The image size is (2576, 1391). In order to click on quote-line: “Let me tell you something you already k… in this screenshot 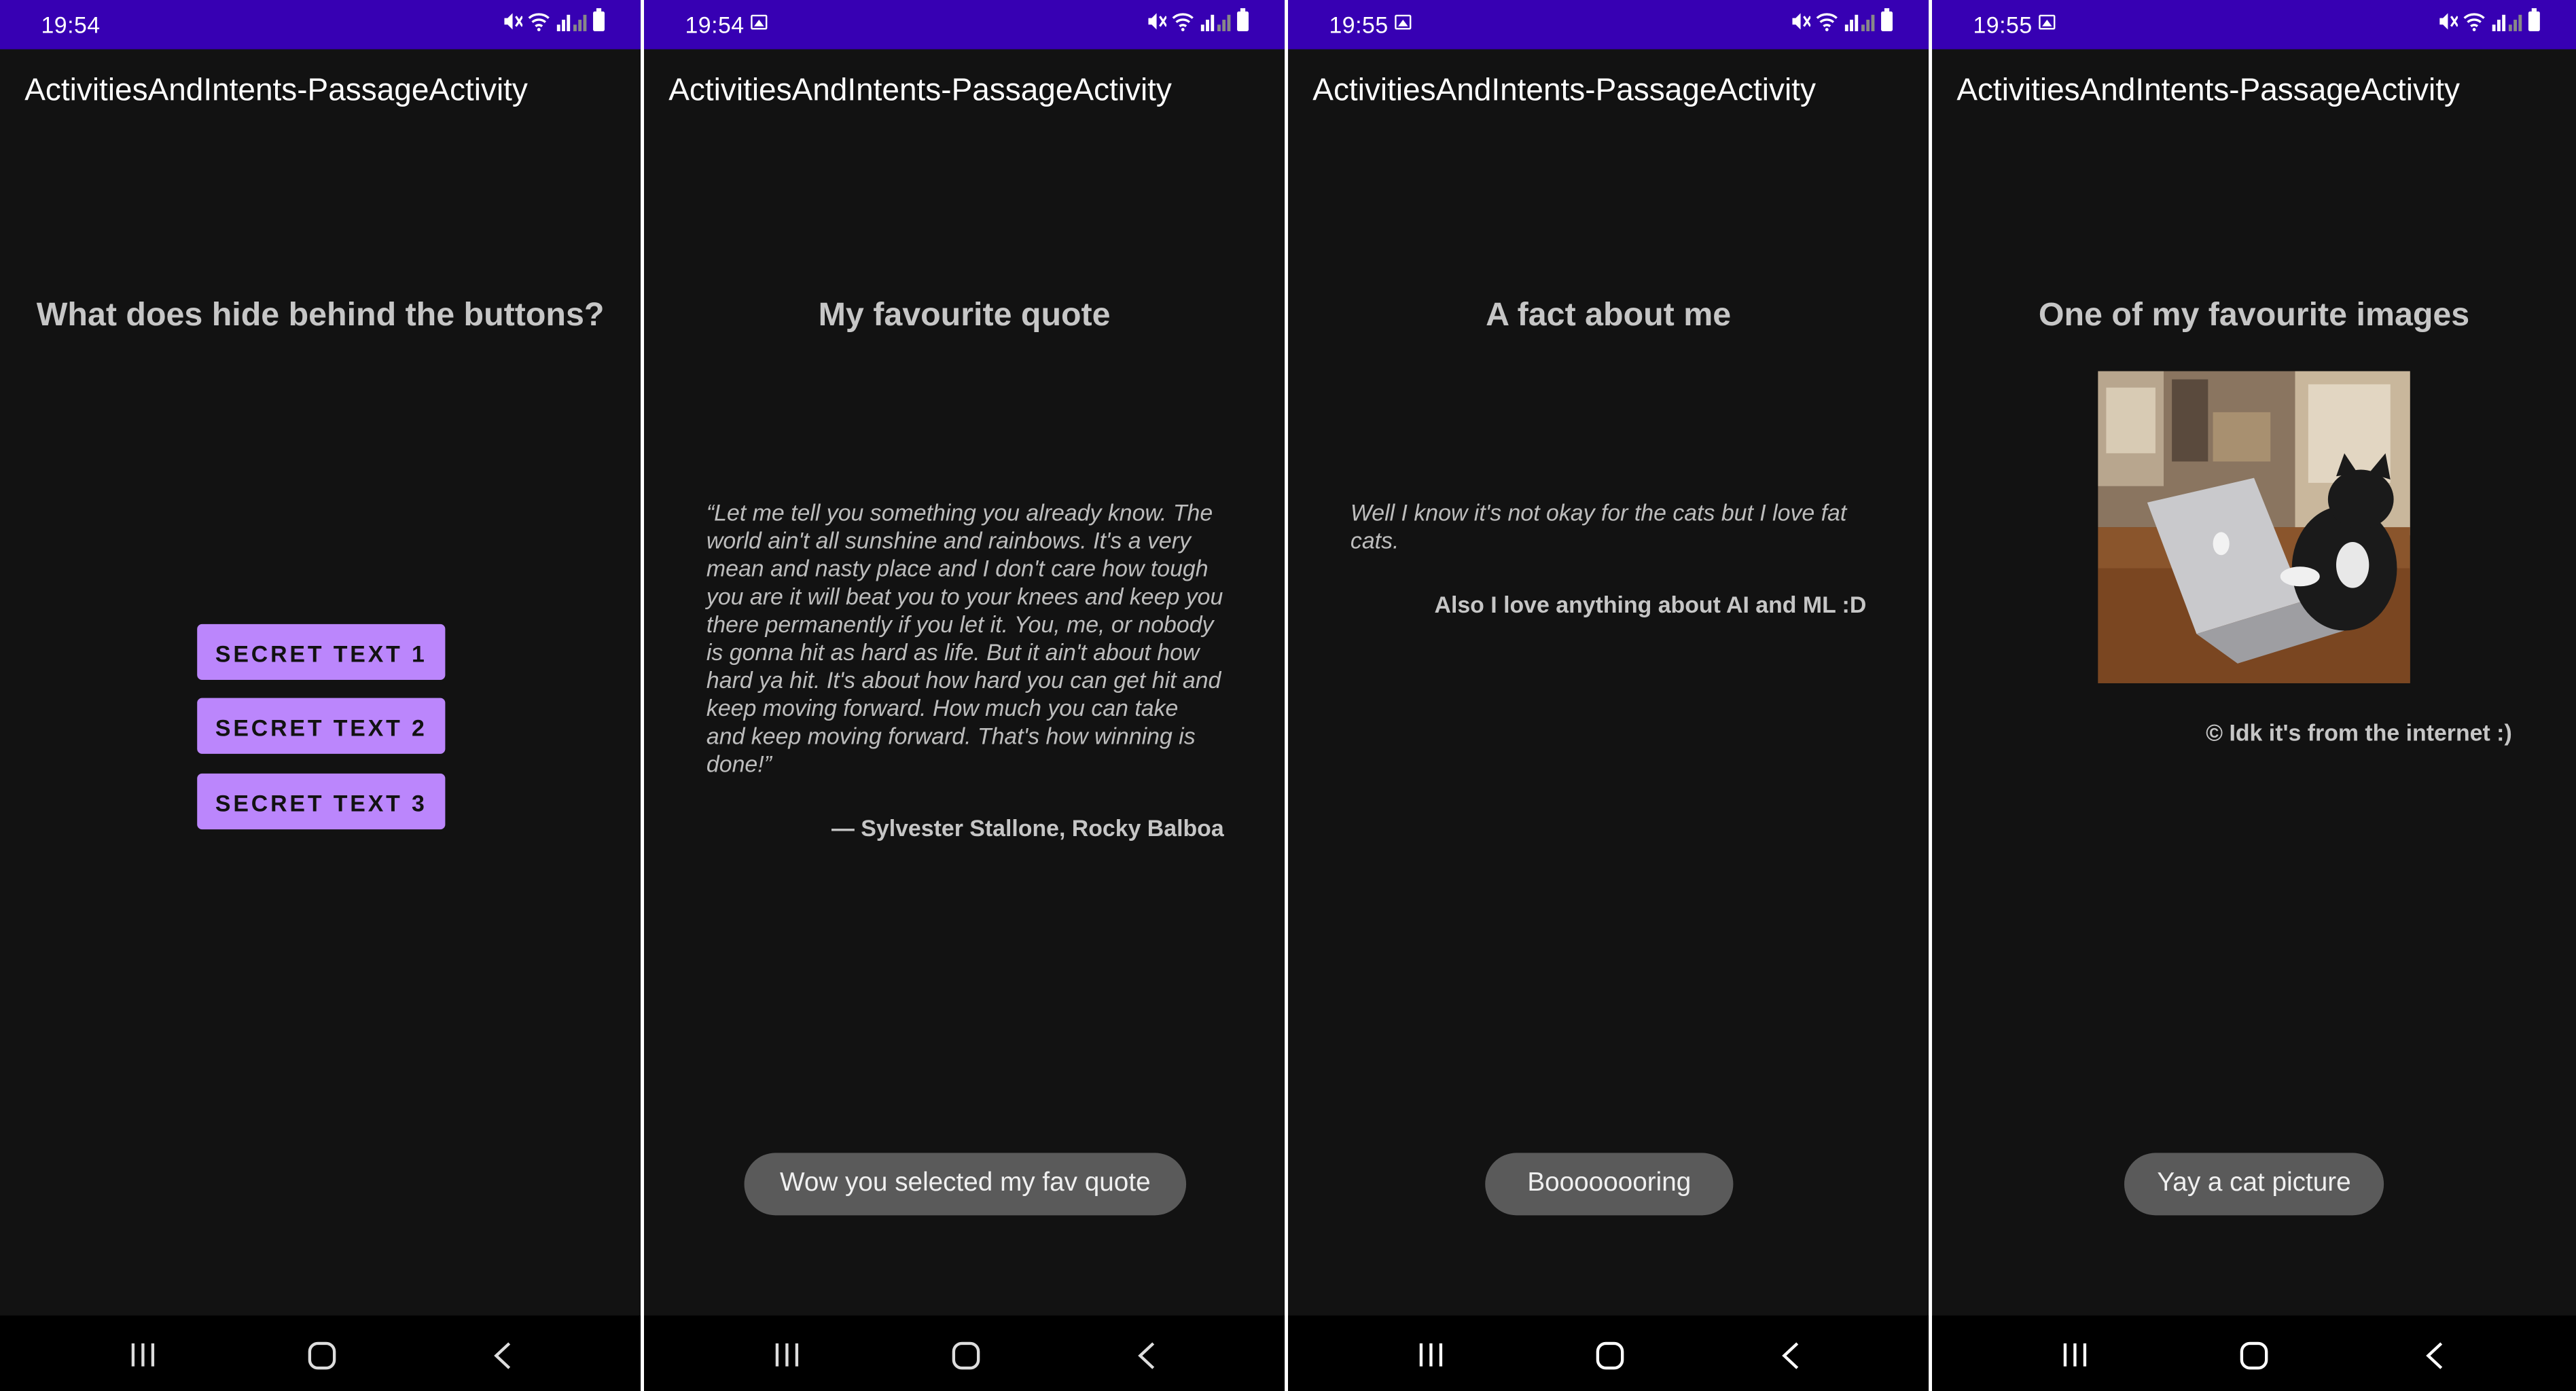, I will do `click(959, 512)`.